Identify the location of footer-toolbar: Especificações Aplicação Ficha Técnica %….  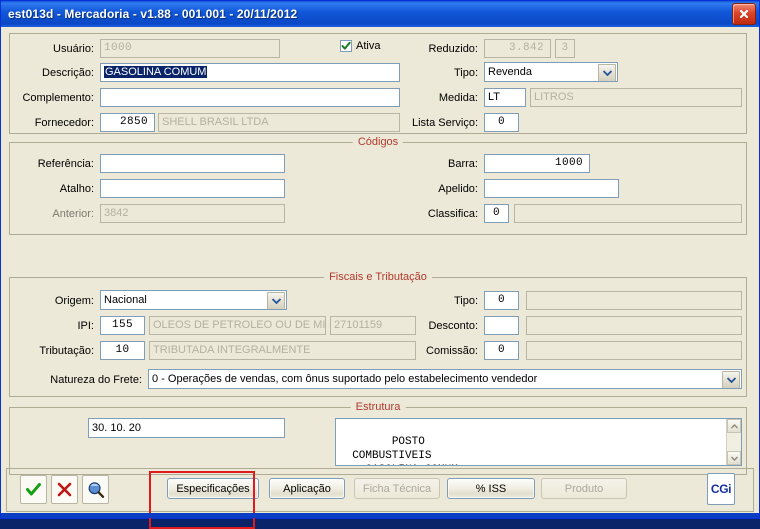
(380, 490).